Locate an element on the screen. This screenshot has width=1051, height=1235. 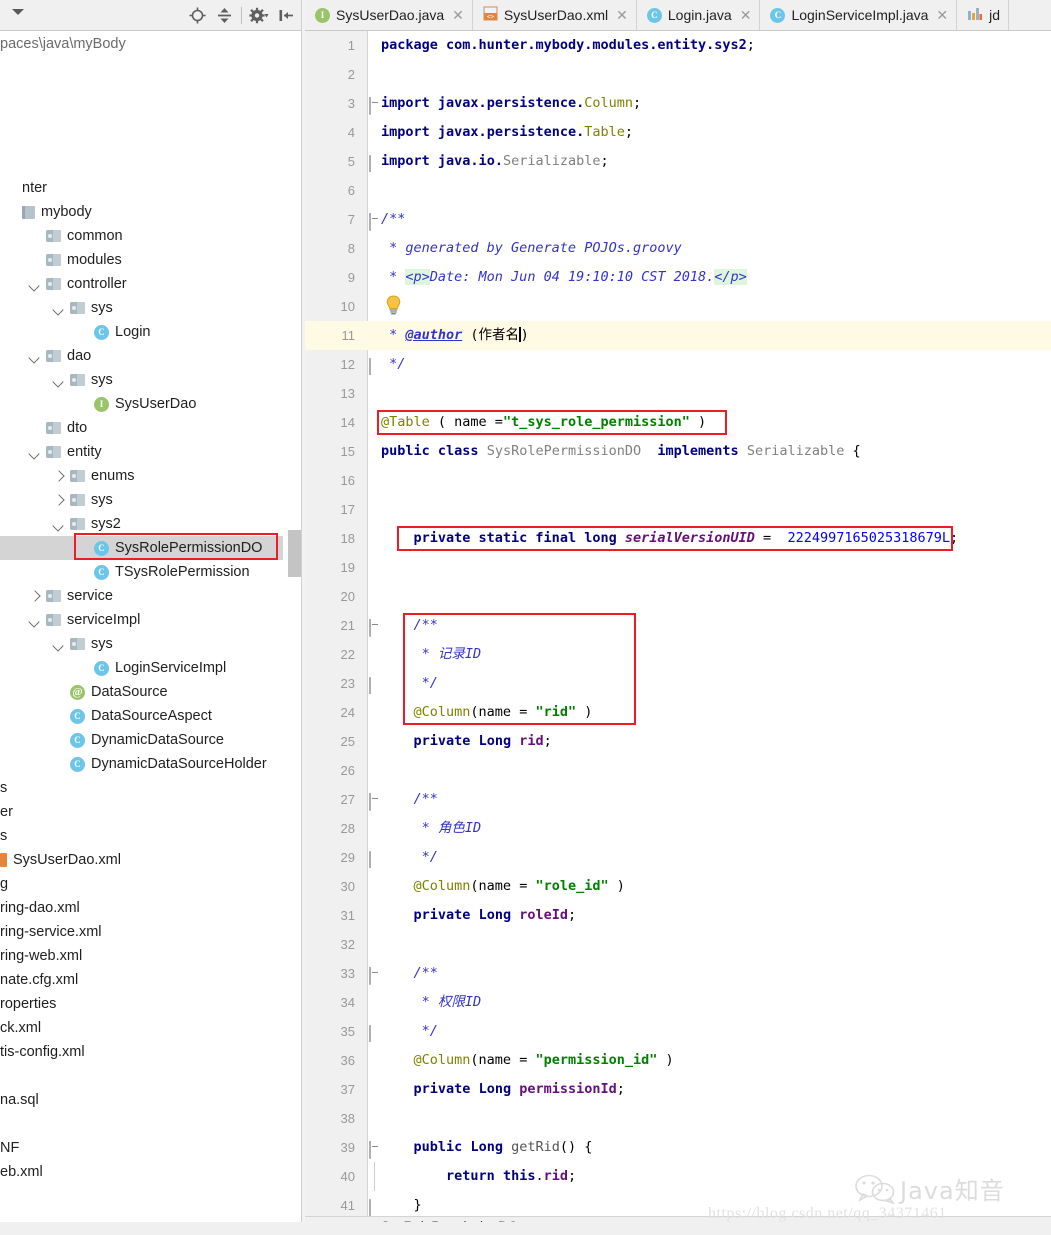
tree-item-na-sql: na.sql is located at coordinates (141, 1100).